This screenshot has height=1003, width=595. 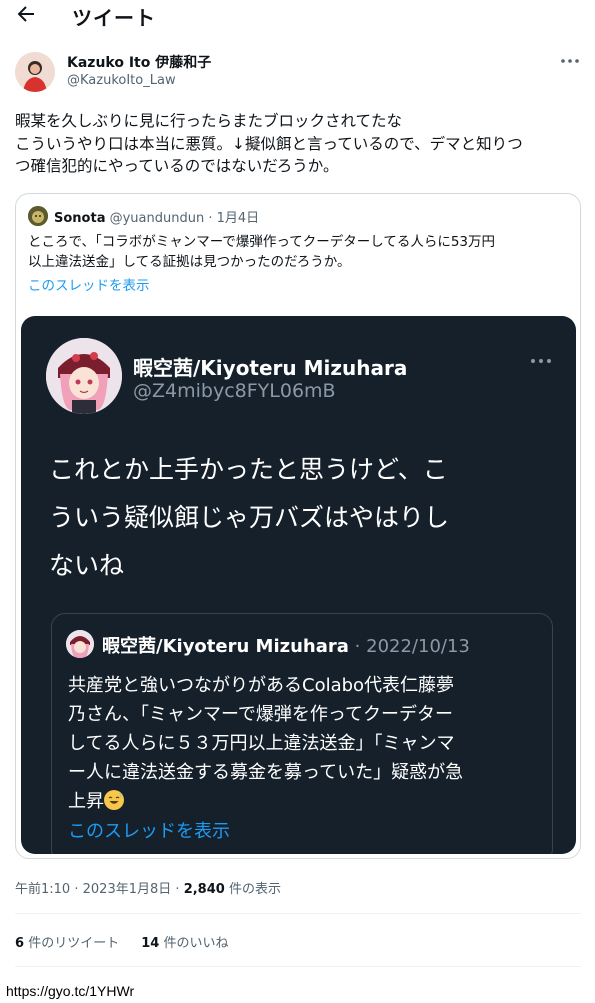 I want to click on likes-stat: 14 件のいいね, so click(x=184, y=943).